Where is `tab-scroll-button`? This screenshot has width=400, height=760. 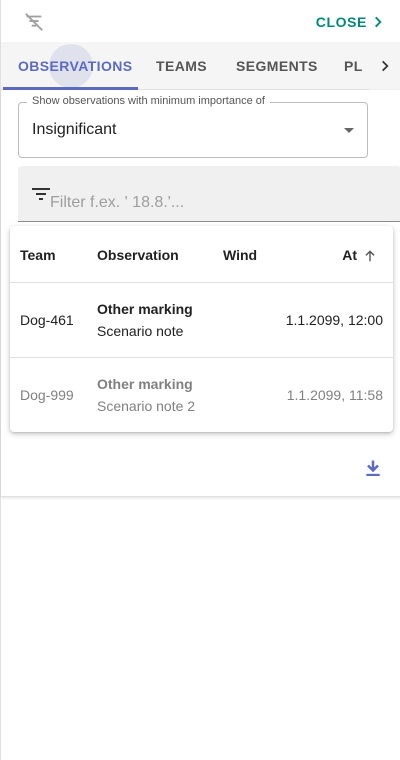
tab-scroll-button is located at coordinates (384, 66).